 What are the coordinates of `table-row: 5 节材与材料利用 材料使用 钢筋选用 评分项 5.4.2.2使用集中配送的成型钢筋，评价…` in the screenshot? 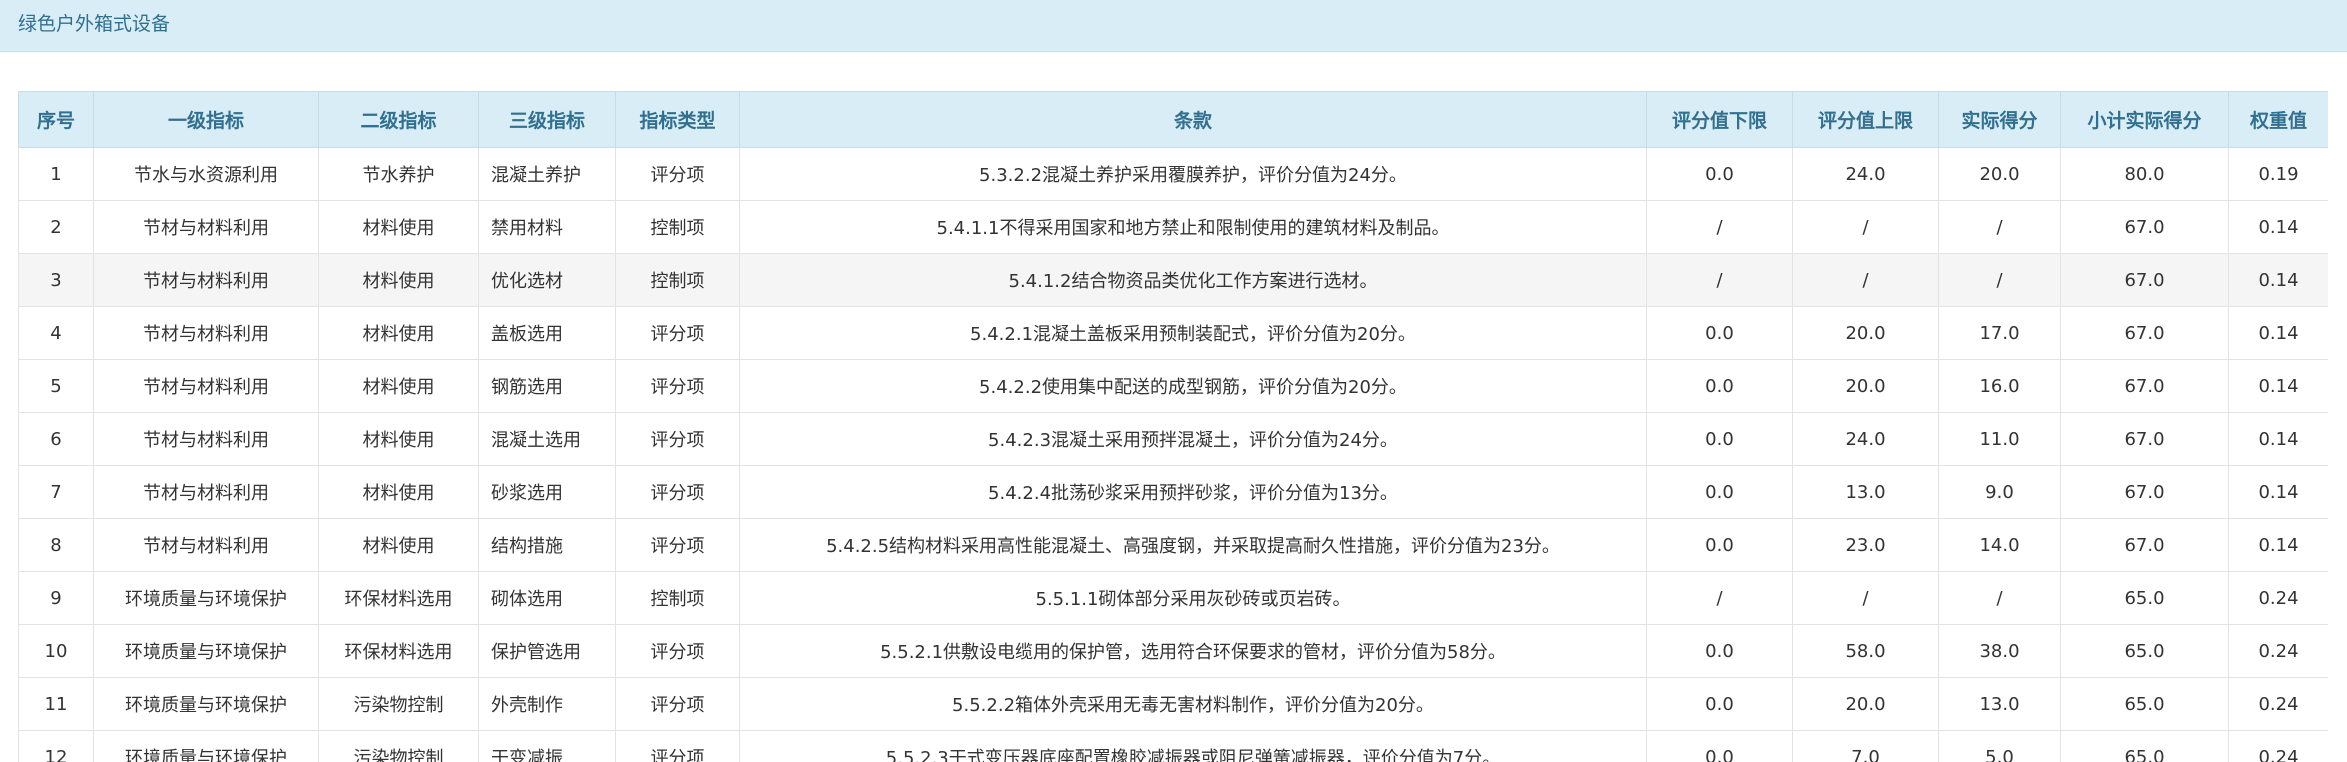 It's located at (1173, 386).